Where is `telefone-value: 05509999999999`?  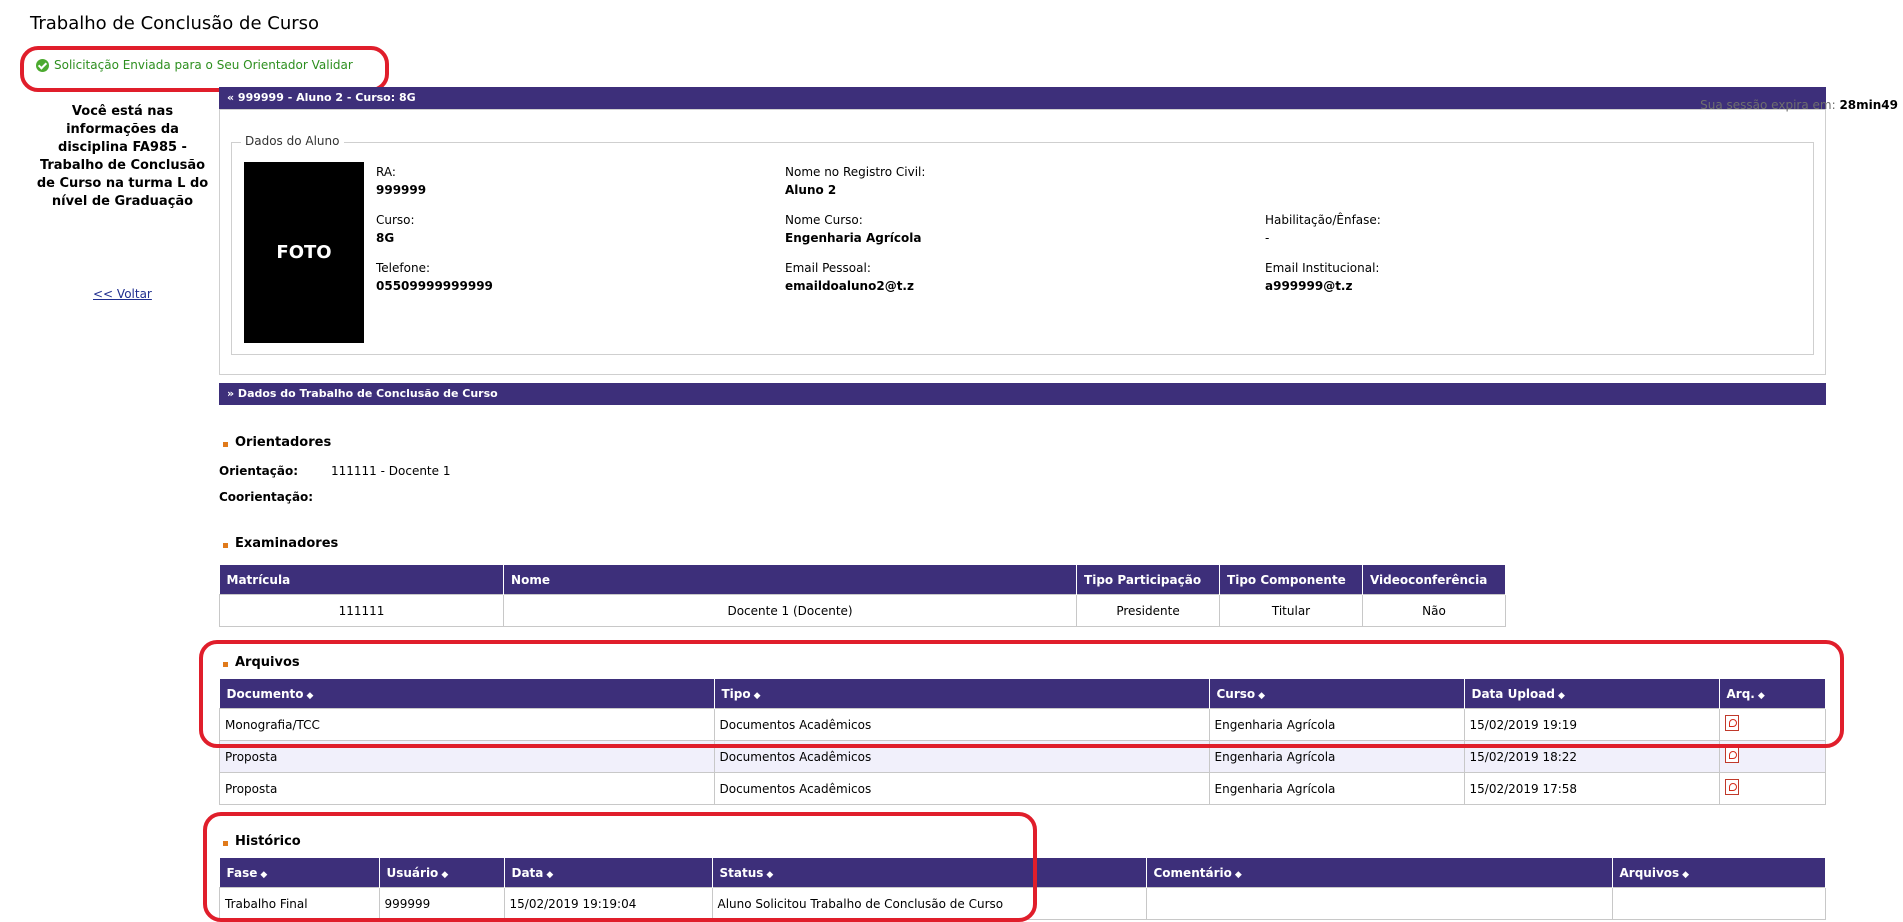 telefone-value: 05509999999999 is located at coordinates (434, 286).